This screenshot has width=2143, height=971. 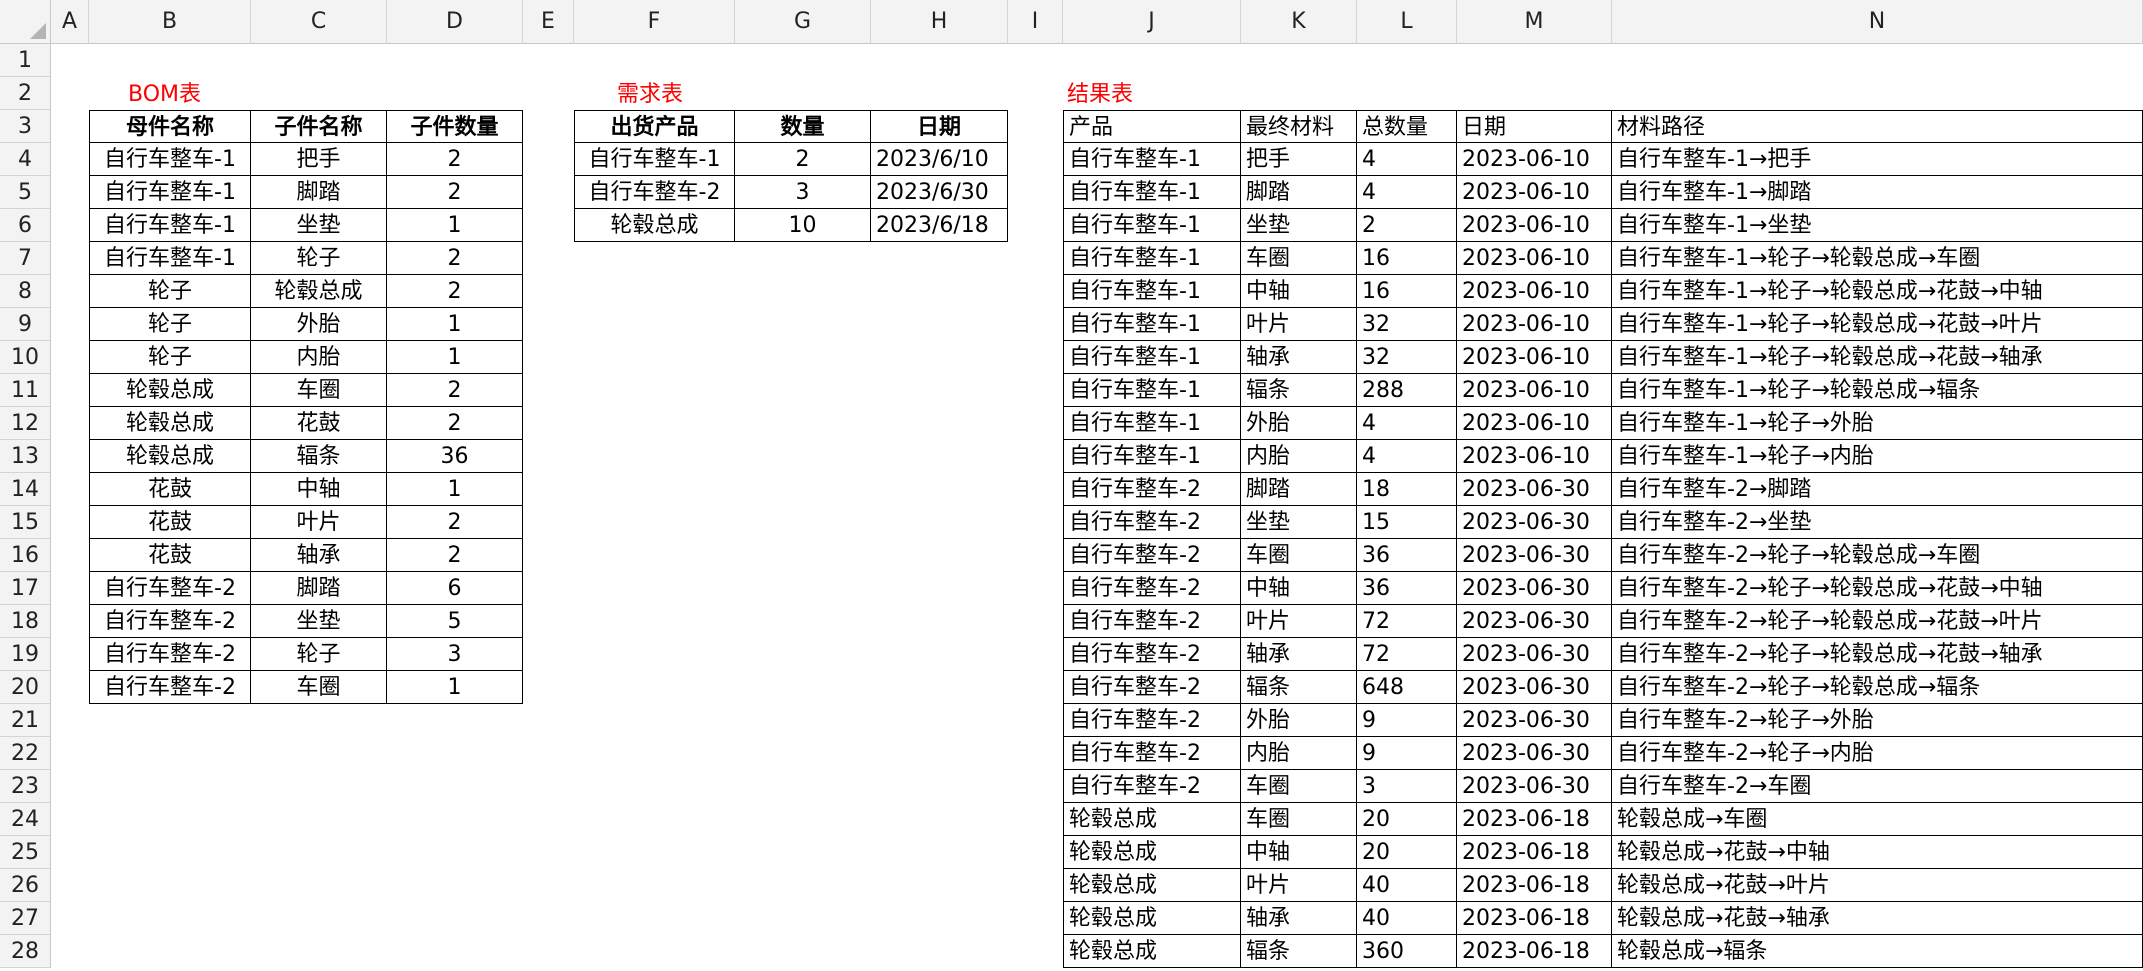 What do you see at coordinates (170, 22) in the screenshot?
I see `column-header-b: B` at bounding box center [170, 22].